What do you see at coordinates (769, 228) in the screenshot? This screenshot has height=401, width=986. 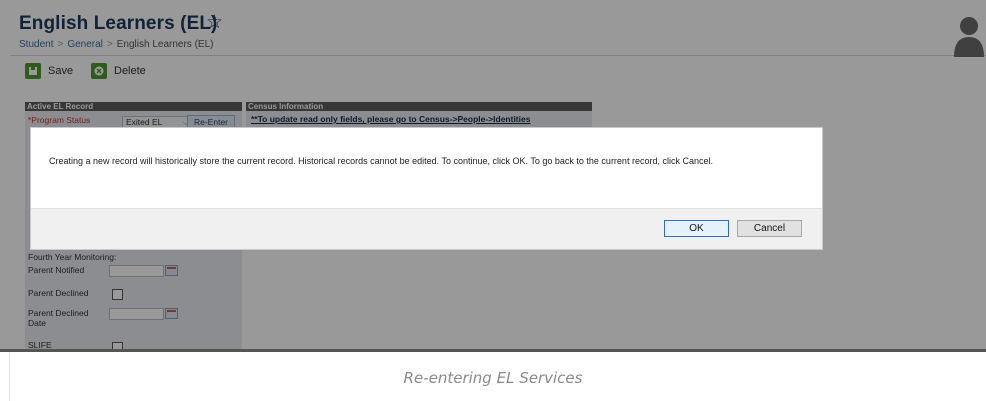 I see `cancel-button: Cancel` at bounding box center [769, 228].